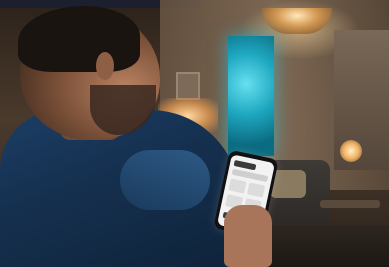  Describe the element at coordinates (251, 96) in the screenshot. I see `glowing-painting` at that location.